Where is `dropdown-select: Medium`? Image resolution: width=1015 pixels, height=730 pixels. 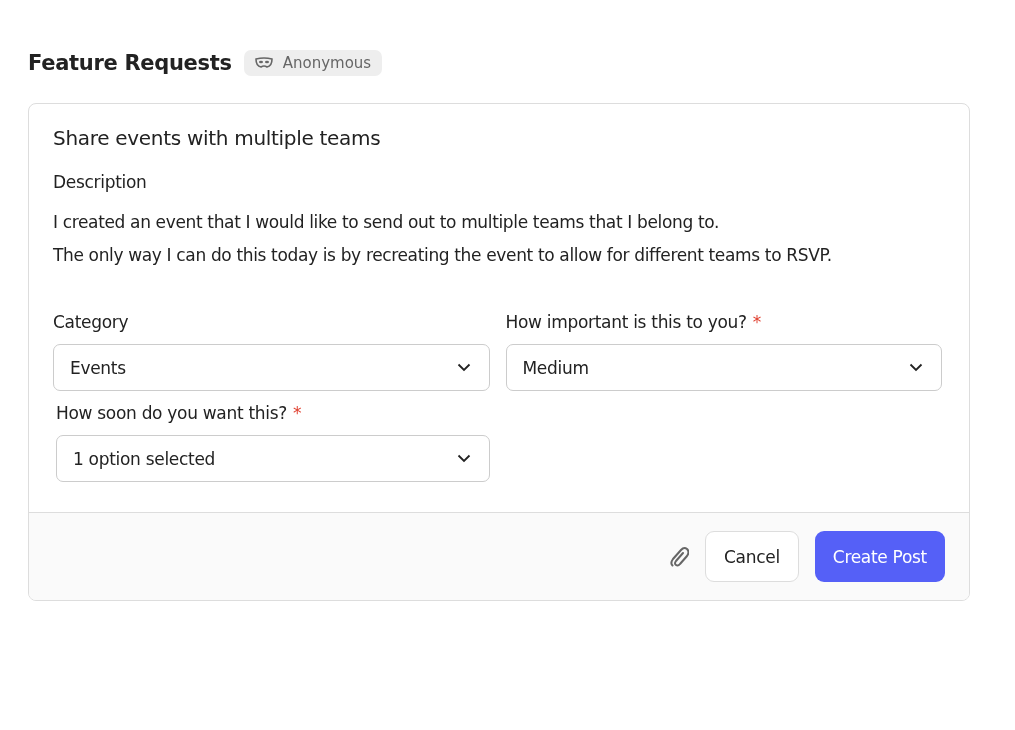
dropdown-select: Medium is located at coordinates (723, 367).